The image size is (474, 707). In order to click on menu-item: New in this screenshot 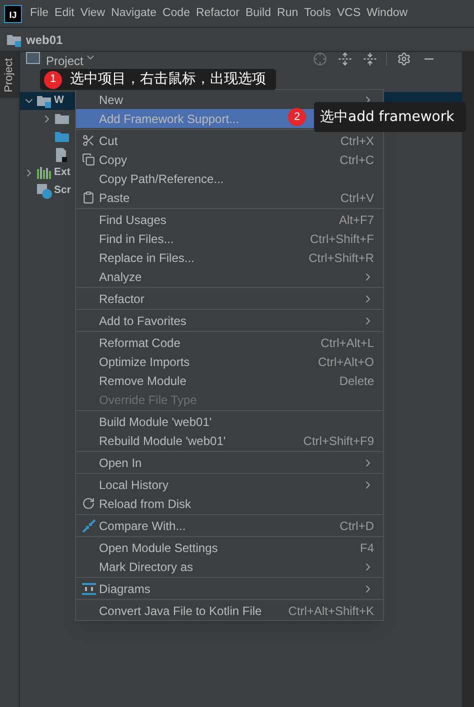, I will do `click(229, 99)`.